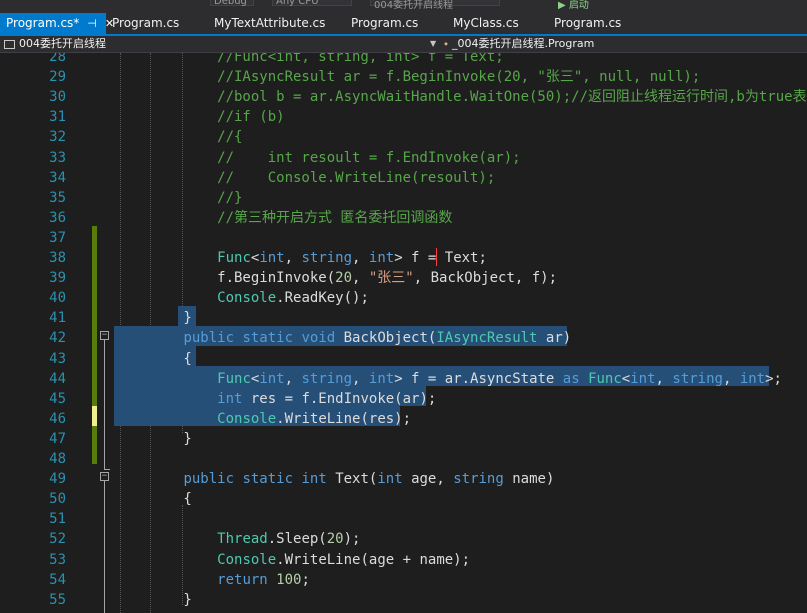  Describe the element at coordinates (605, 378) in the screenshot. I see `code-token: Func` at that location.